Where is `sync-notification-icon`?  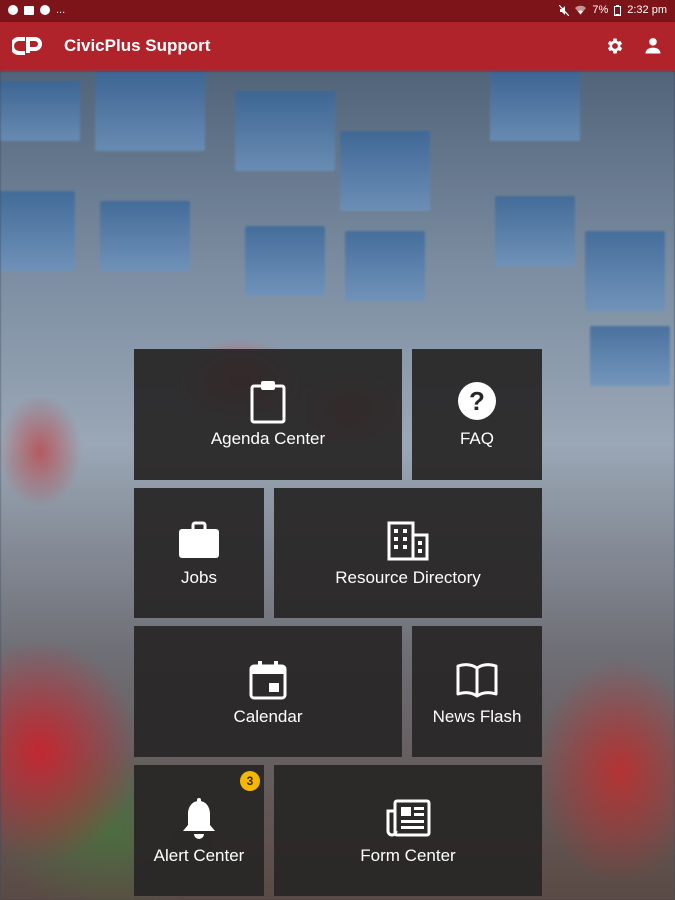 sync-notification-icon is located at coordinates (45, 10).